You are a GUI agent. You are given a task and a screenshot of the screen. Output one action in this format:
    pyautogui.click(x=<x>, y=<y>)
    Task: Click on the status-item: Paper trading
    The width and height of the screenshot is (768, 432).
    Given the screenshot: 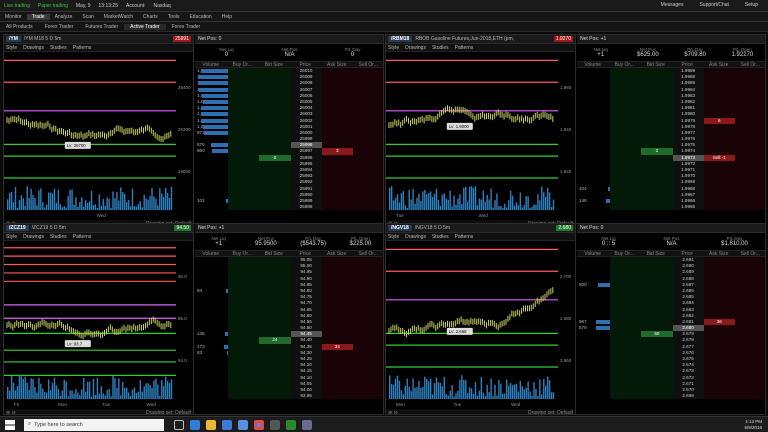 What is the action you would take?
    pyautogui.click(x=53, y=6)
    